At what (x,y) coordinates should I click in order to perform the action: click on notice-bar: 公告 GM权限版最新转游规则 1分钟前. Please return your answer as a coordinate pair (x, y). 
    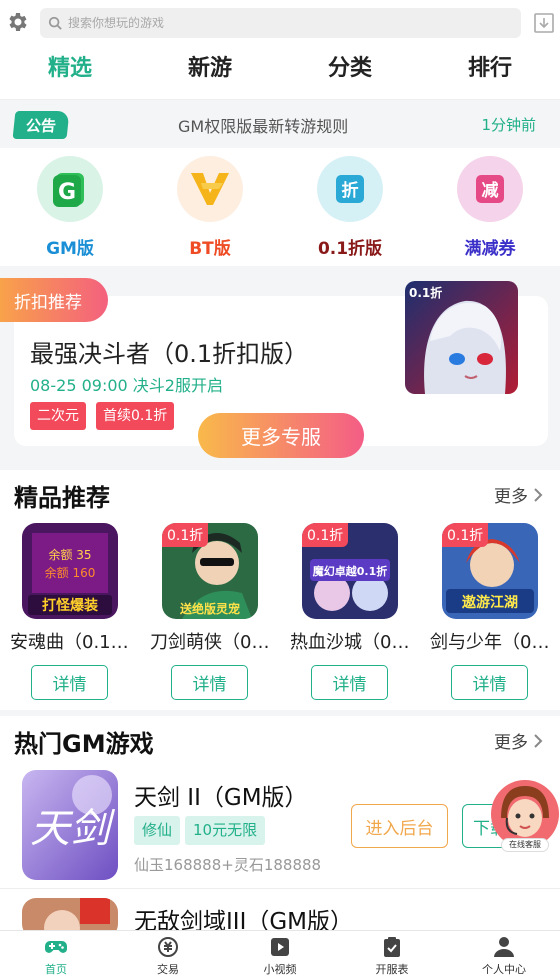
    Looking at the image, I should click on (280, 124).